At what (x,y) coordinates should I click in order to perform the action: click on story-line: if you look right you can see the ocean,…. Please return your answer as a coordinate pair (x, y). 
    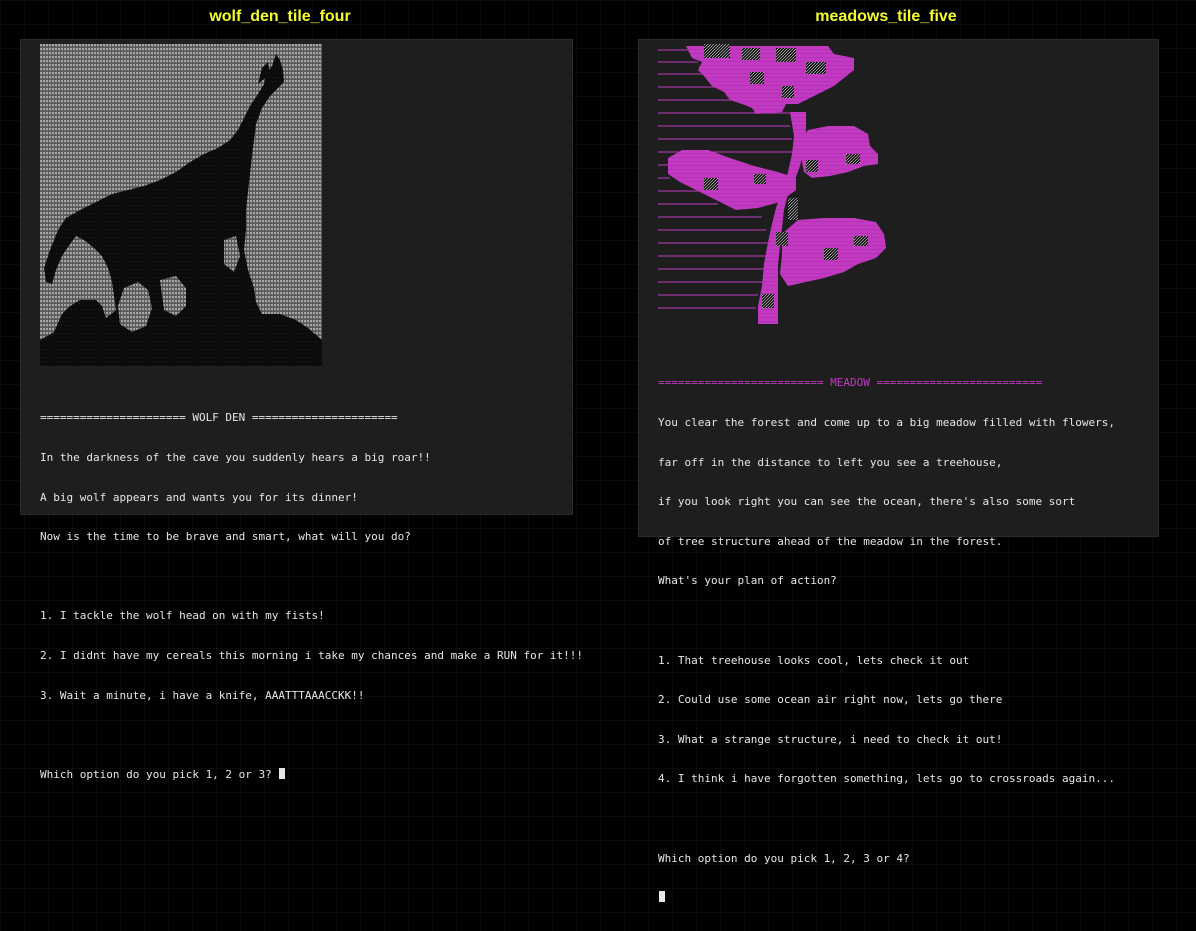
    Looking at the image, I should click on (867, 502).